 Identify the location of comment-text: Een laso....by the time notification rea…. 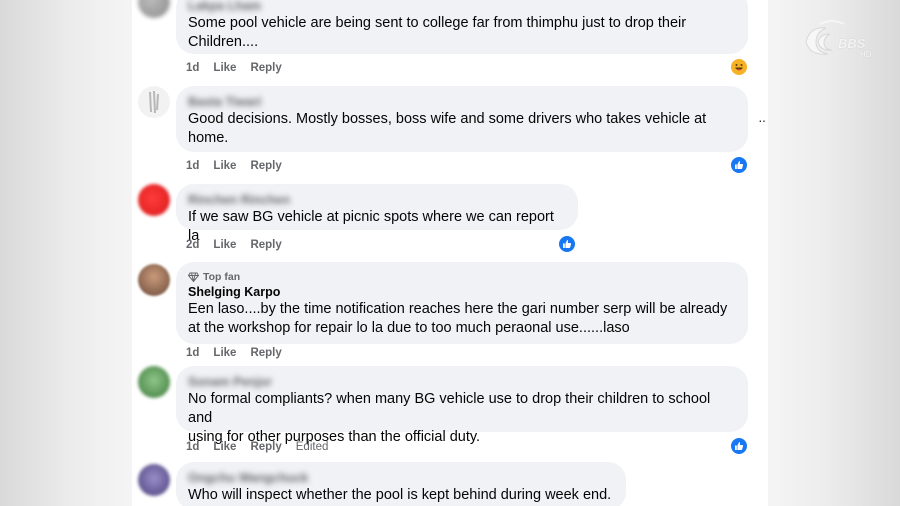
(458, 318).